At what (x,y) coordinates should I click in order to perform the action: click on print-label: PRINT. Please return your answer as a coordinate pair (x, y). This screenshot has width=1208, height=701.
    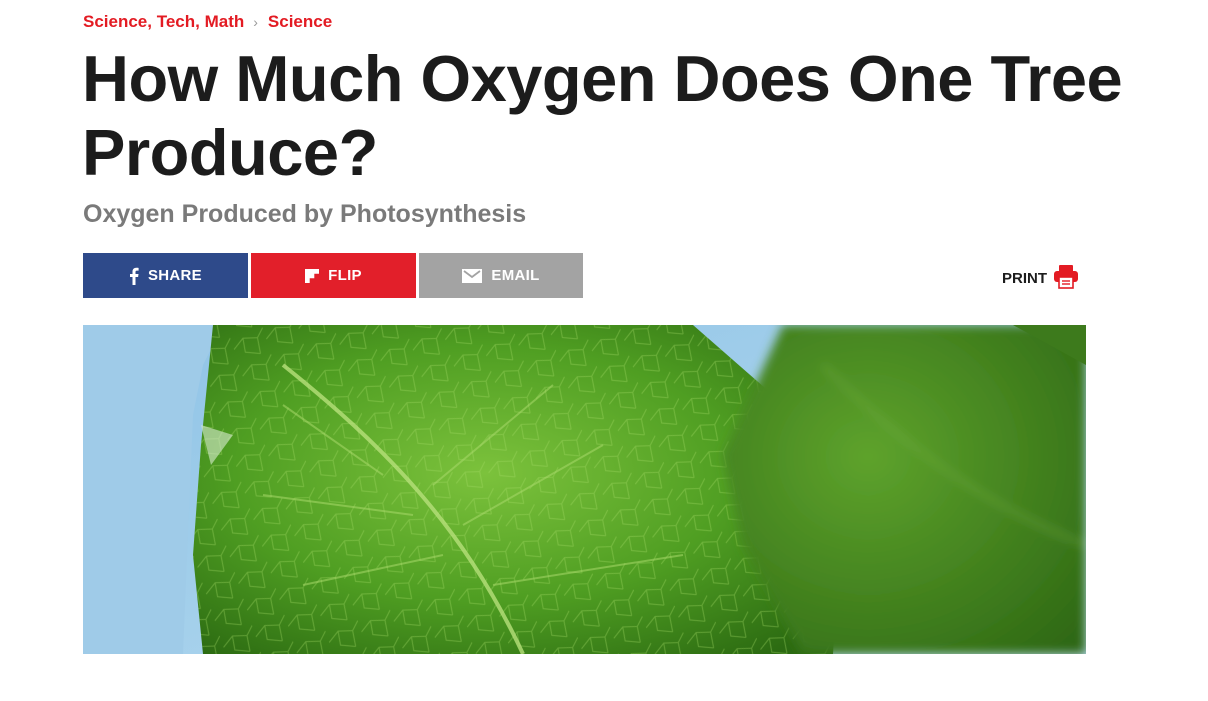
    Looking at the image, I should click on (1024, 278).